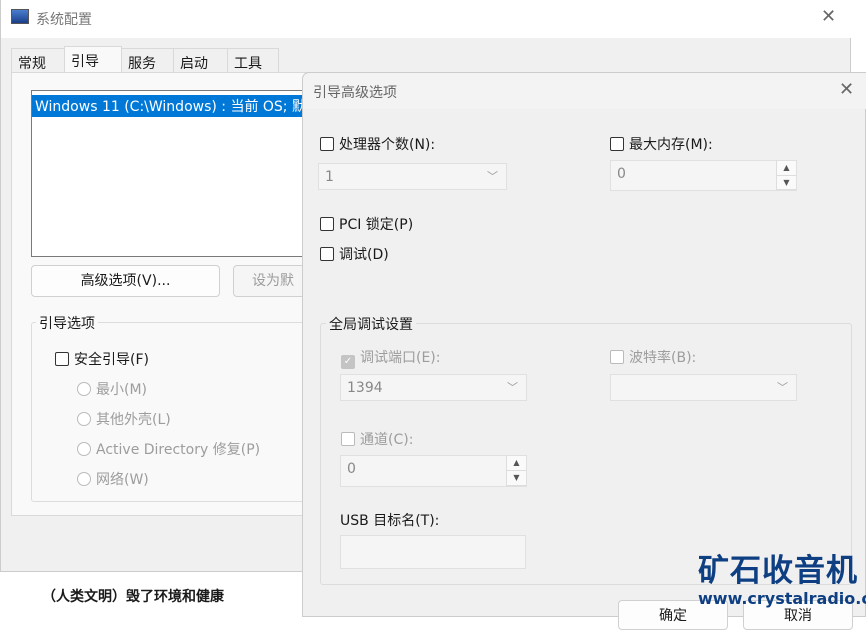 The image size is (866, 631). I want to click on checkbox-label: 处理器个数(N):, so click(387, 145).